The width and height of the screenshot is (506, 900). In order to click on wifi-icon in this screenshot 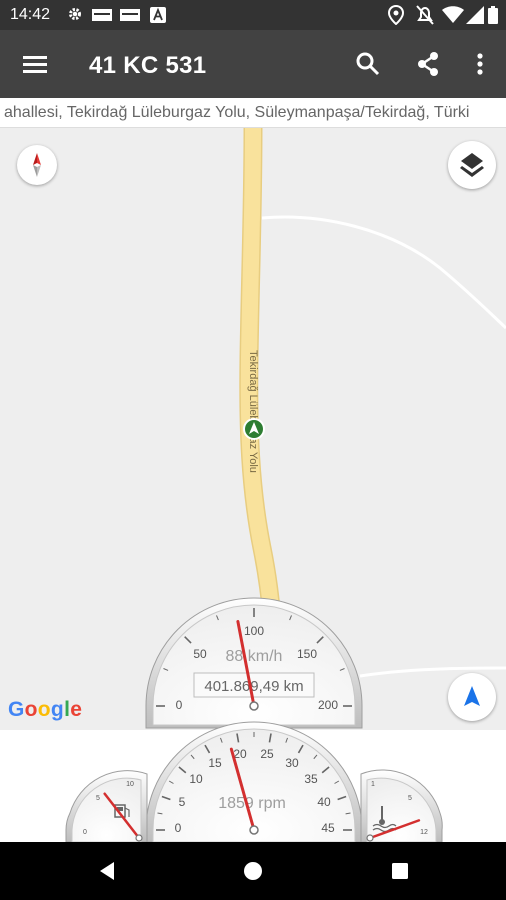, I will do `click(453, 15)`.